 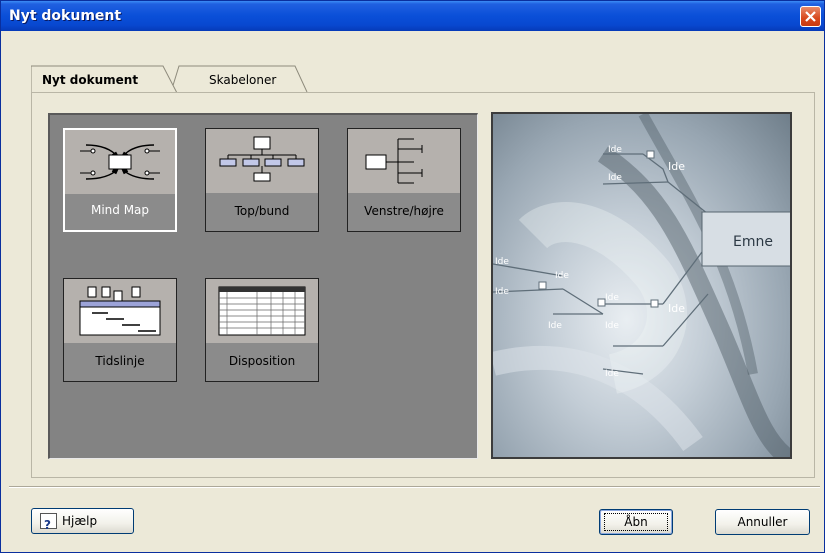 I want to click on template-mind-map: Mind Map, so click(x=120, y=180).